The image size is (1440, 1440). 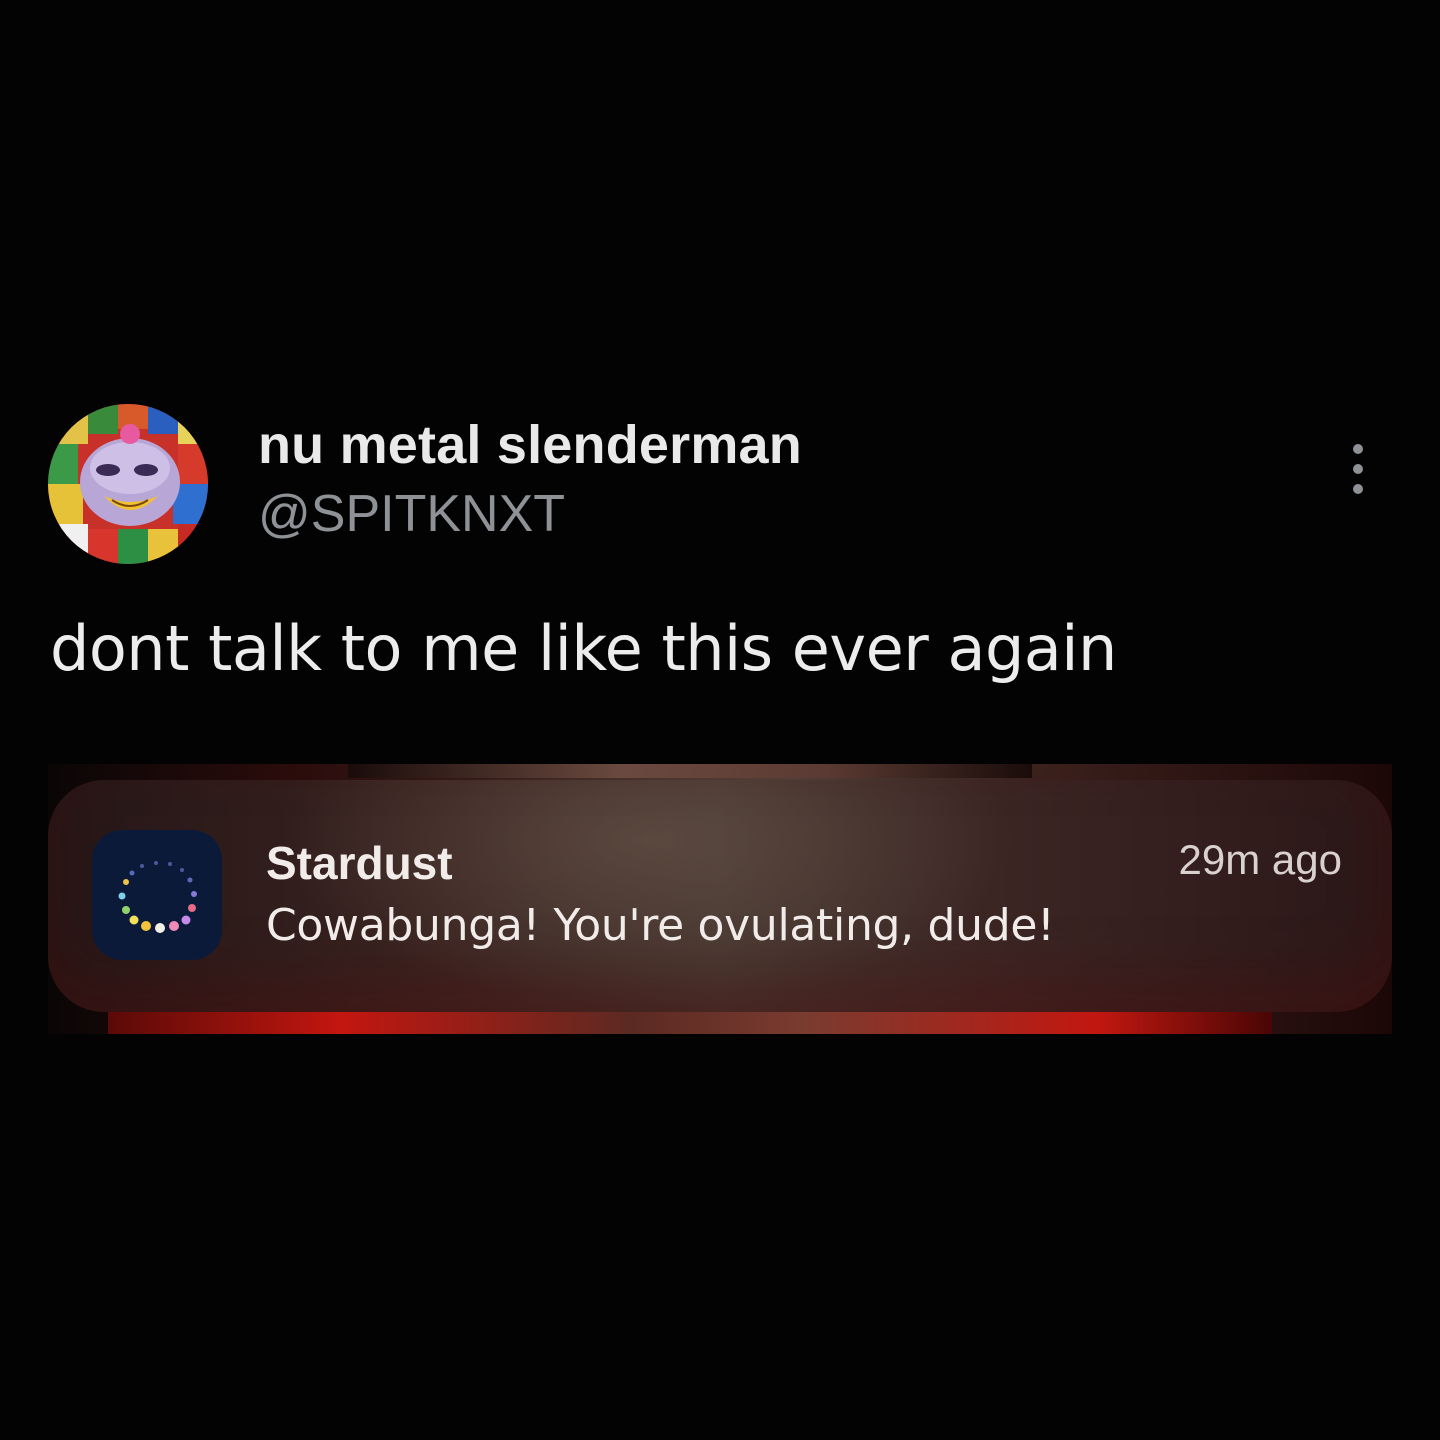 I want to click on display-name: nu metal slenderman, so click(x=530, y=445).